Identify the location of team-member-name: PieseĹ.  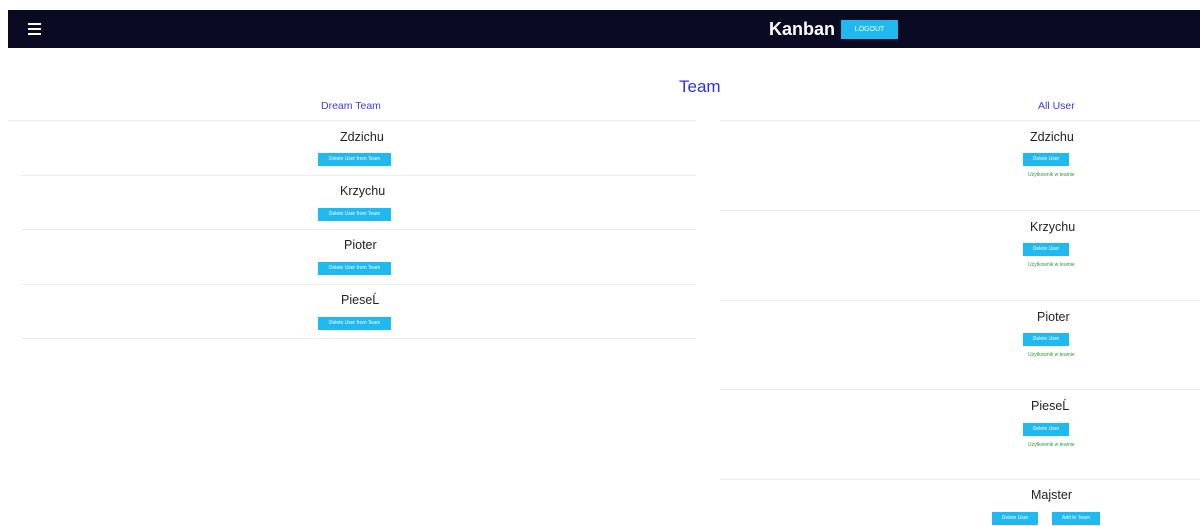
(365, 300).